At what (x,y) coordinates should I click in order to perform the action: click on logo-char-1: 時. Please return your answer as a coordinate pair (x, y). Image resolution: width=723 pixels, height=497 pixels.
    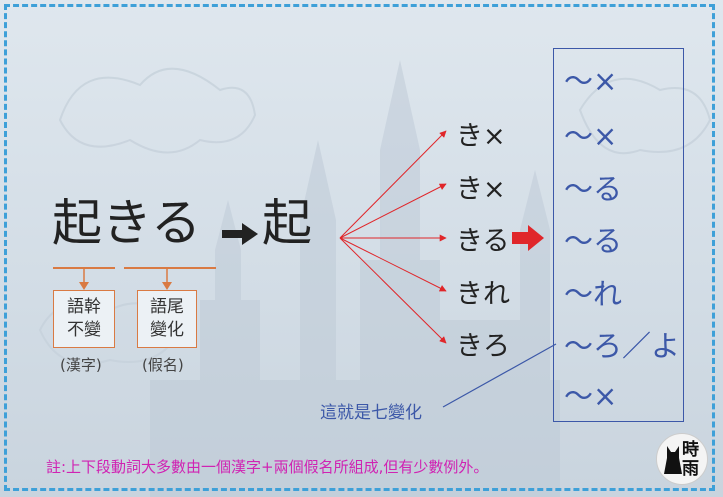
    Looking at the image, I should click on (690, 450).